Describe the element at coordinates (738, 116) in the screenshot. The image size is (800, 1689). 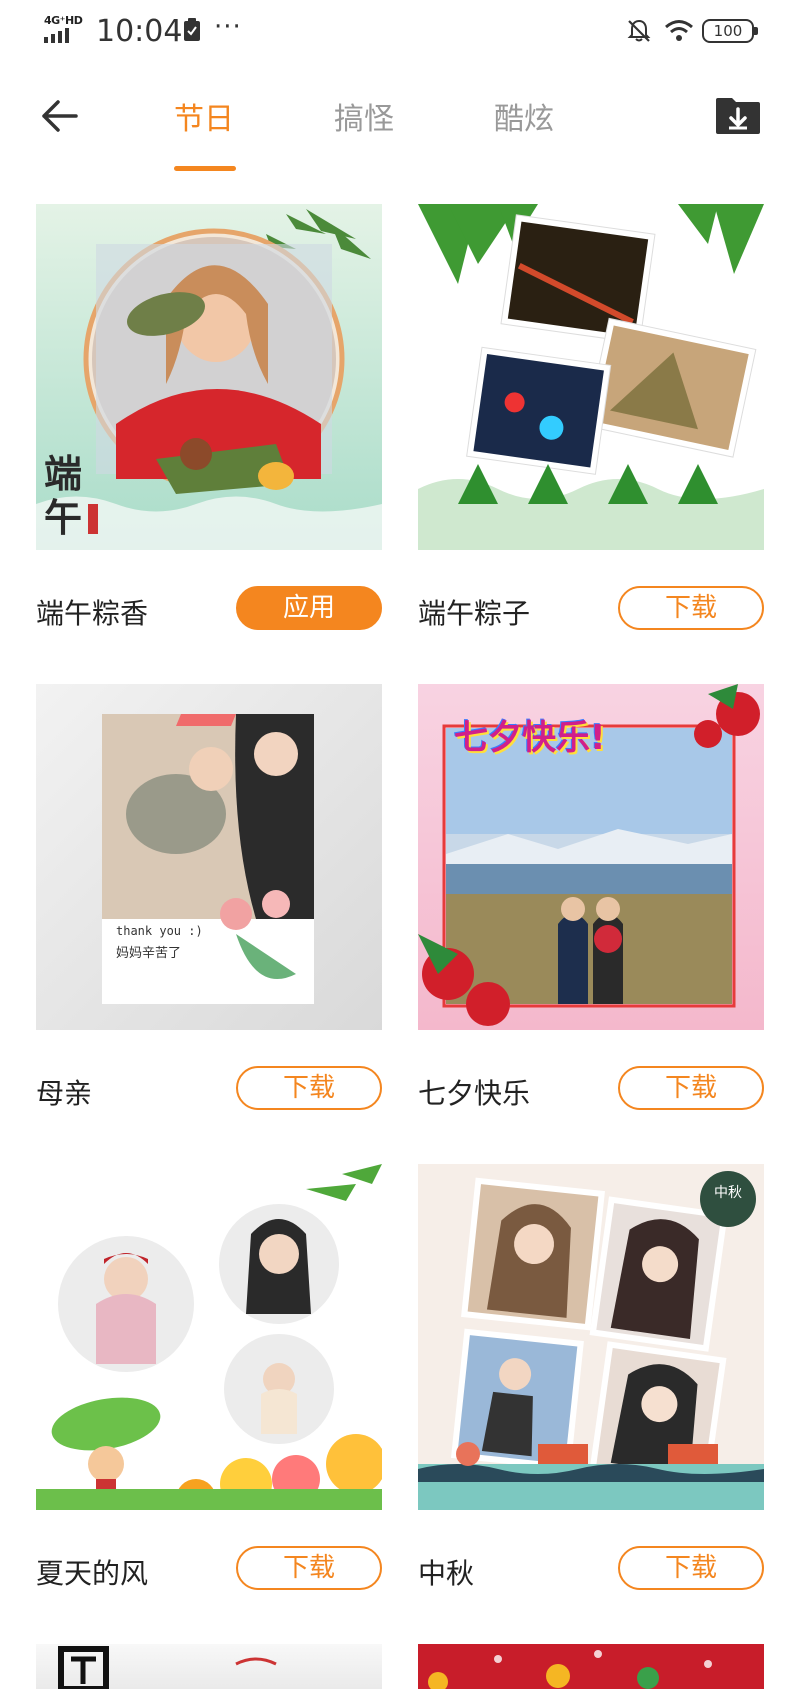
I see `folder-download-icon` at that location.